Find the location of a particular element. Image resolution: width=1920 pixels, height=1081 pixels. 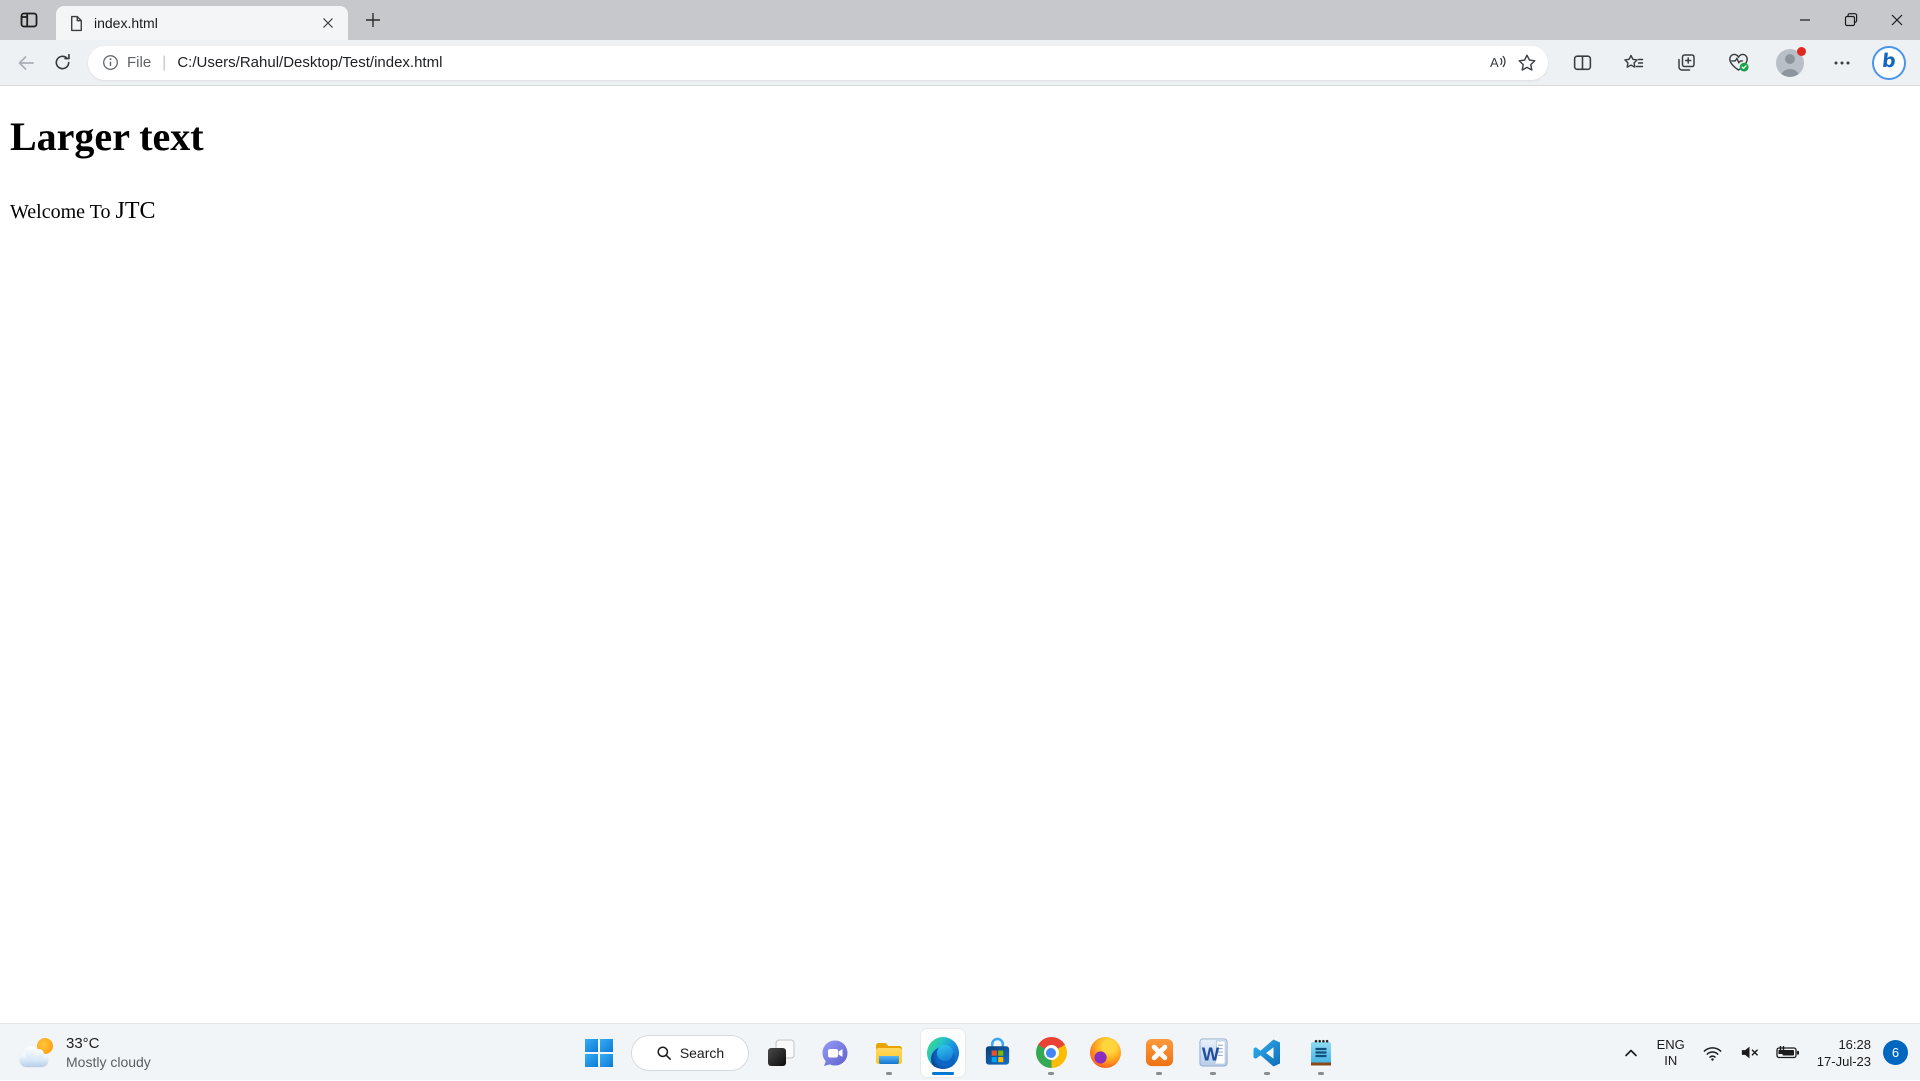

notepad-icon is located at coordinates (1321, 1053).